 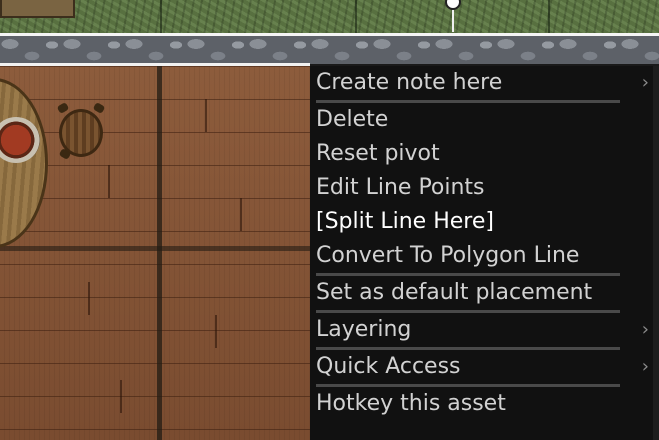 What do you see at coordinates (454, 292) in the screenshot?
I see `menu-item-label: Set as default placement` at bounding box center [454, 292].